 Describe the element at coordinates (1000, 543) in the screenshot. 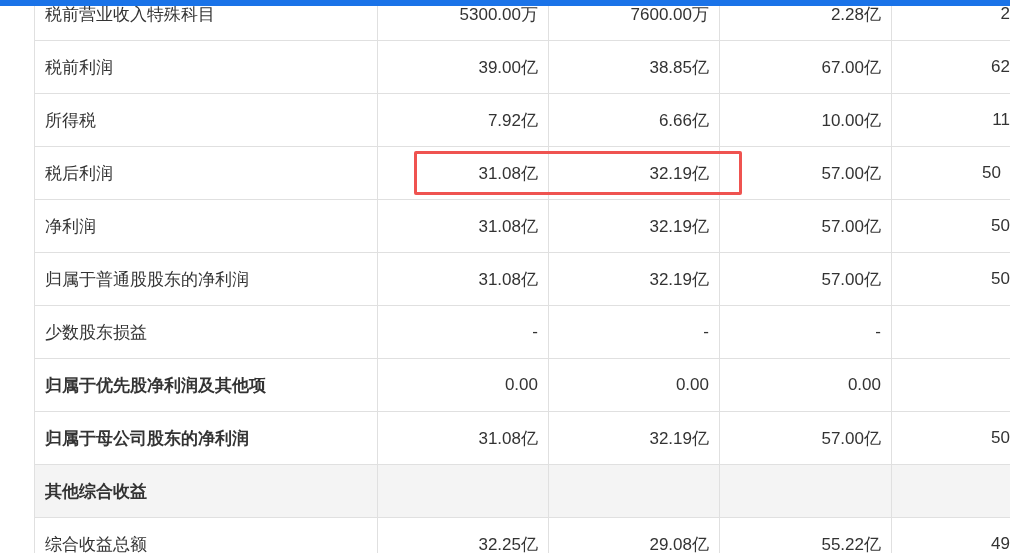

I see `table-cell: 49` at that location.